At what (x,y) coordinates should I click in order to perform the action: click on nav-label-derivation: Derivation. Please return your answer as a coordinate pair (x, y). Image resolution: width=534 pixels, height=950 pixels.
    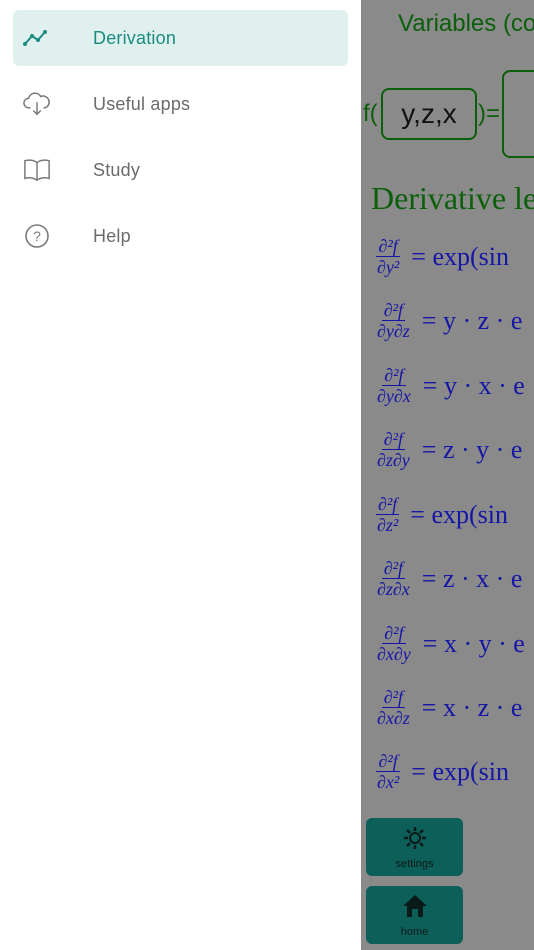
    Looking at the image, I should click on (135, 37).